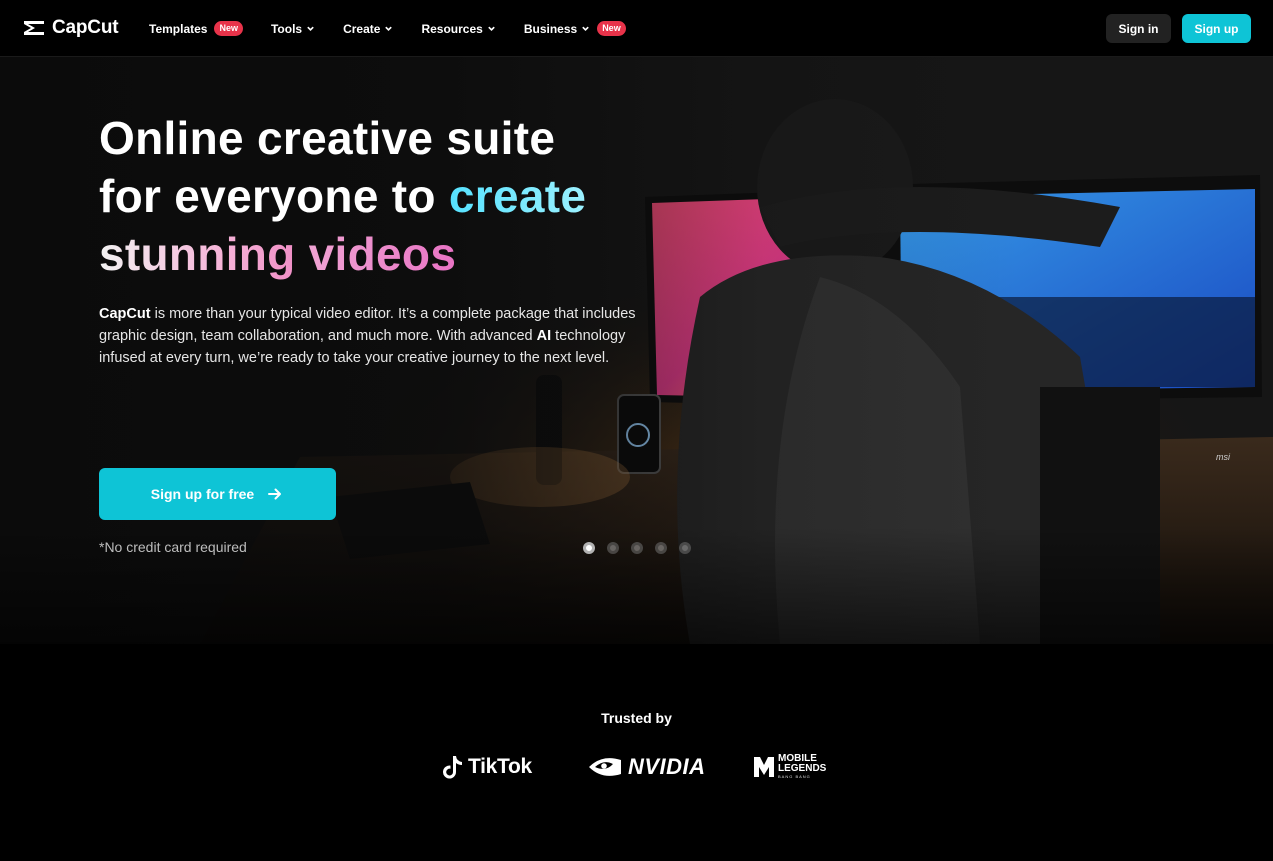  I want to click on nav-create-label: Create, so click(362, 28).